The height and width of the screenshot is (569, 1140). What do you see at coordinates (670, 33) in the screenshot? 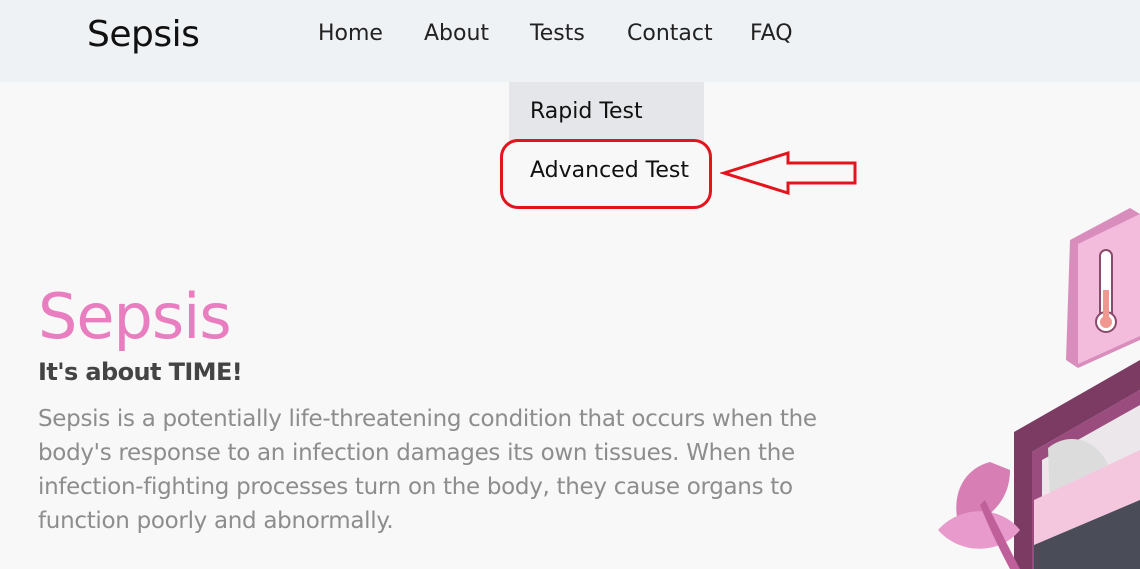
I see `nav-contact: Contact` at bounding box center [670, 33].